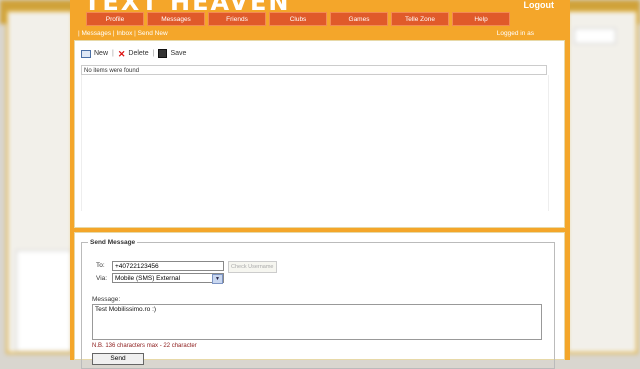  I want to click on crumb-messages: Messages, so click(97, 33).